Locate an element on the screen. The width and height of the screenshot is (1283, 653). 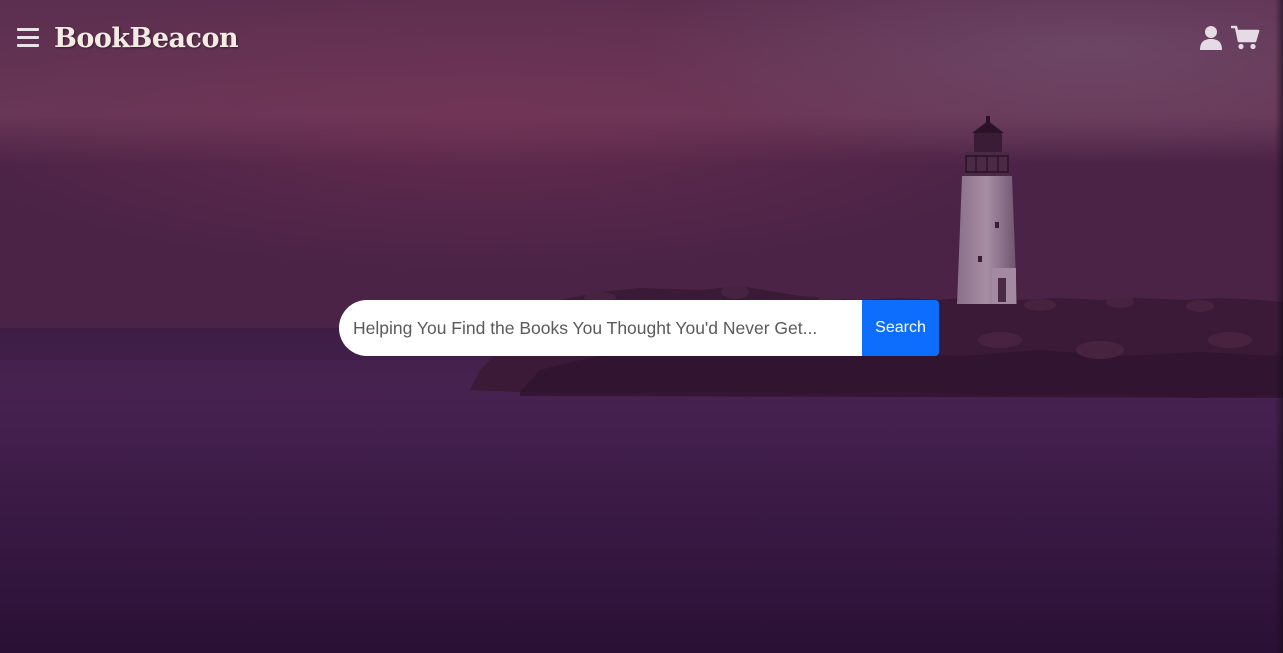
search-form: Search is located at coordinates (639, 328).